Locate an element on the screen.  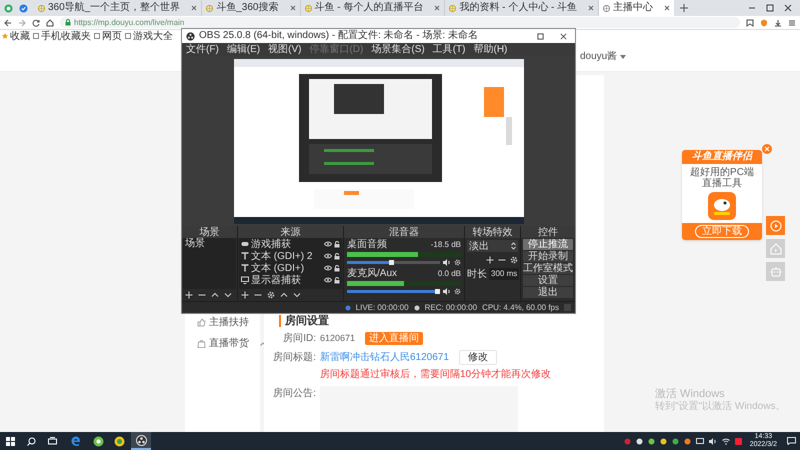
control-button: 开始录制 is located at coordinates (548, 256).